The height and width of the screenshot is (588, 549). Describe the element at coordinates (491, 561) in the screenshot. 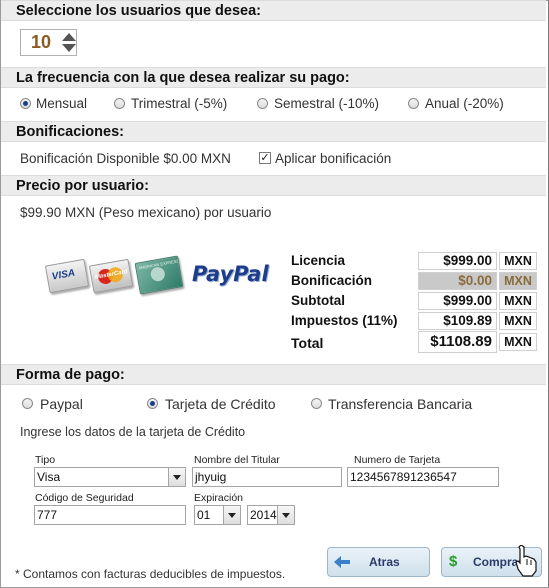

I see `buy-button: $ Comprar` at that location.